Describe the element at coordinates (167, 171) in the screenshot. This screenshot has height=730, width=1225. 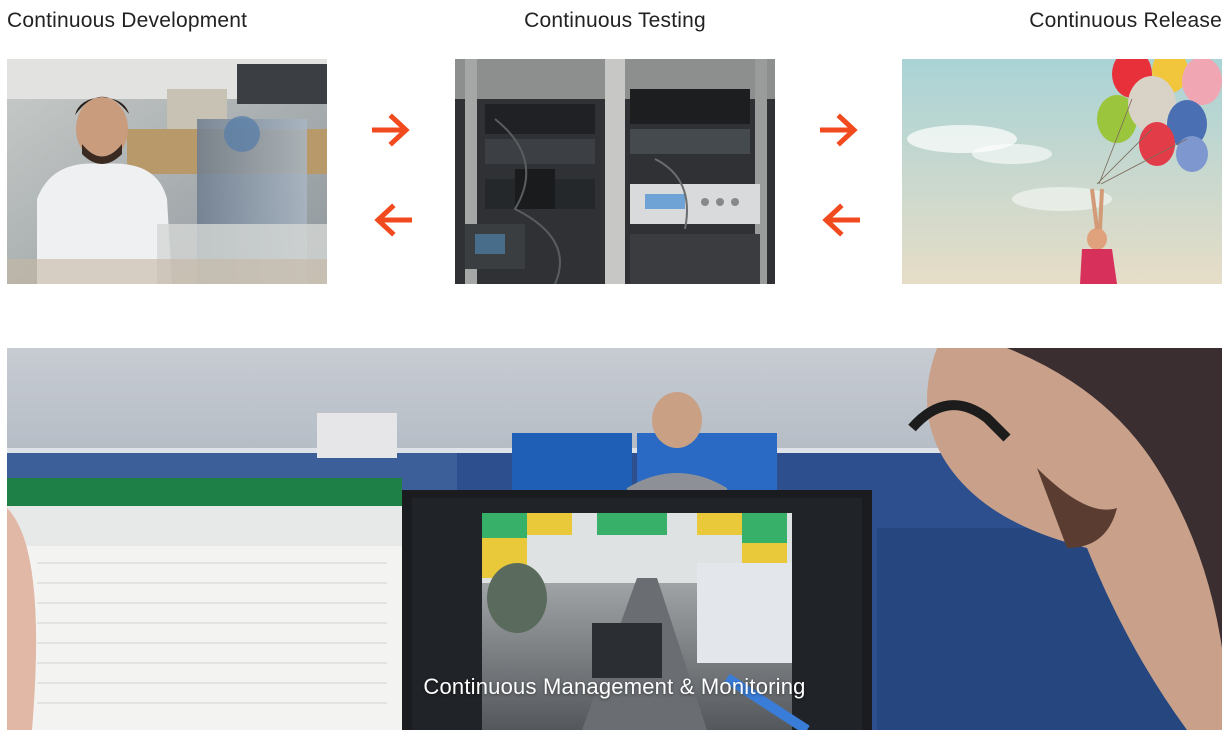
I see `development-photo` at that location.